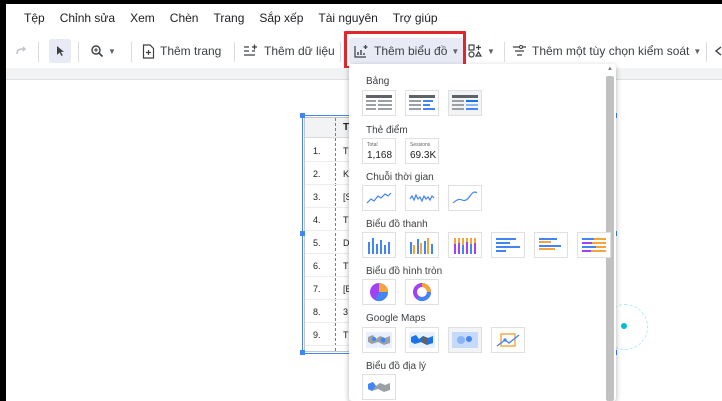 The width and height of the screenshot is (722, 401). Describe the element at coordinates (379, 387) in the screenshot. I see `chart-option-geo` at that location.